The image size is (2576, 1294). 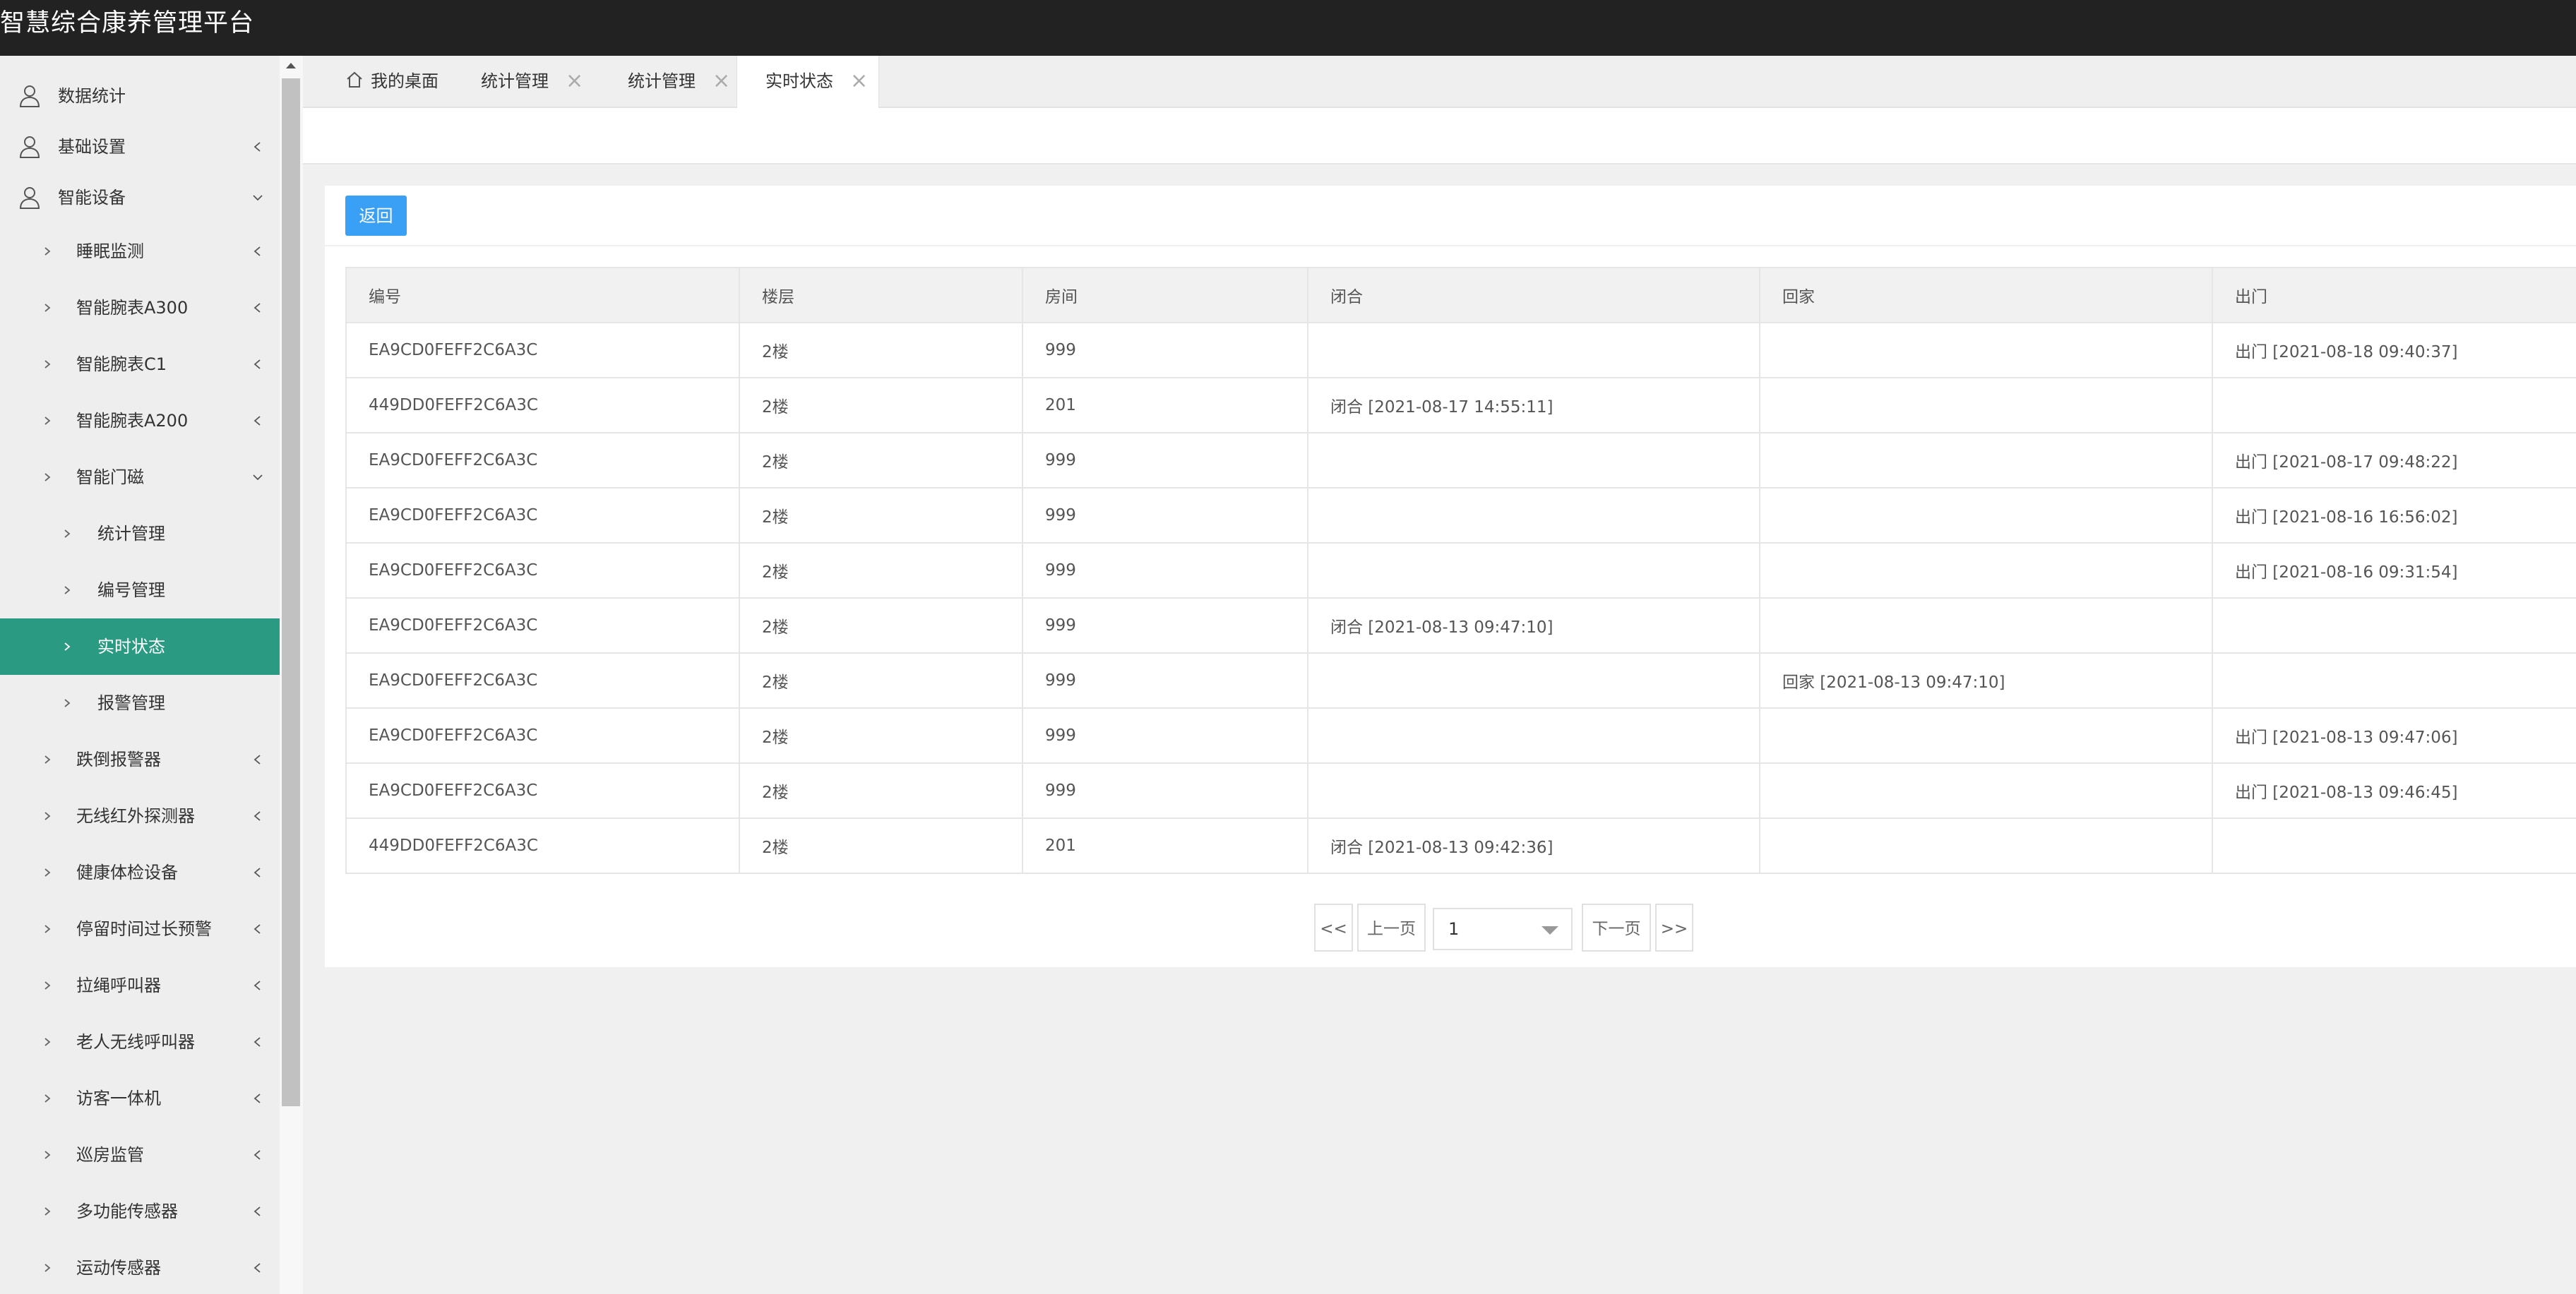 What do you see at coordinates (140, 147) in the screenshot?
I see `sidebar-item: 基础设置` at bounding box center [140, 147].